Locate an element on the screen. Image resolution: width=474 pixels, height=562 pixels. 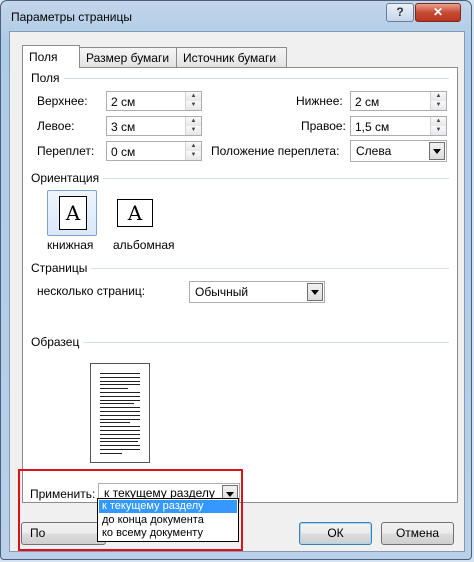
tab-paper-size: Размер бумаги is located at coordinates (128, 57).